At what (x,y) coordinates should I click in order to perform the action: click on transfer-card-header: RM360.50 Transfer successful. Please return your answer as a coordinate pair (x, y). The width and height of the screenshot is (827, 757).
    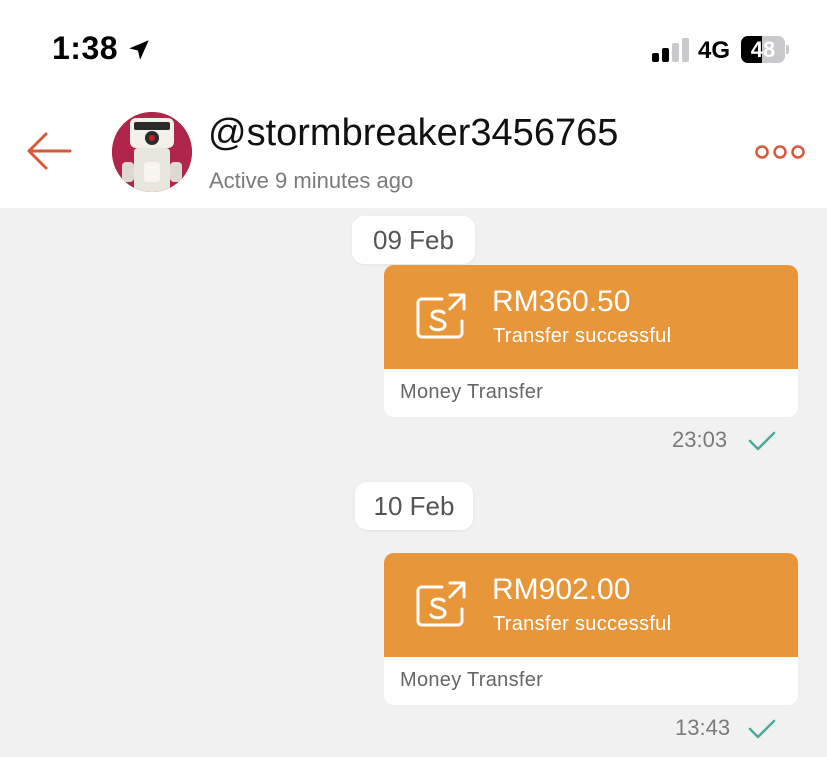
    Looking at the image, I should click on (591, 317).